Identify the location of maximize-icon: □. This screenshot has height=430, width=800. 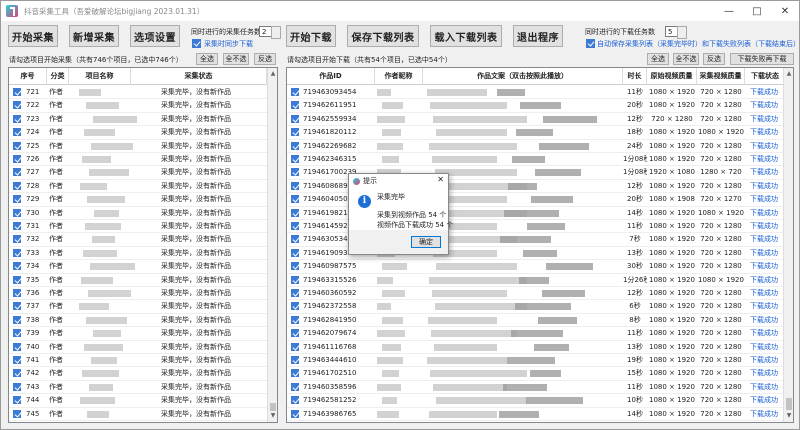
(757, 11).